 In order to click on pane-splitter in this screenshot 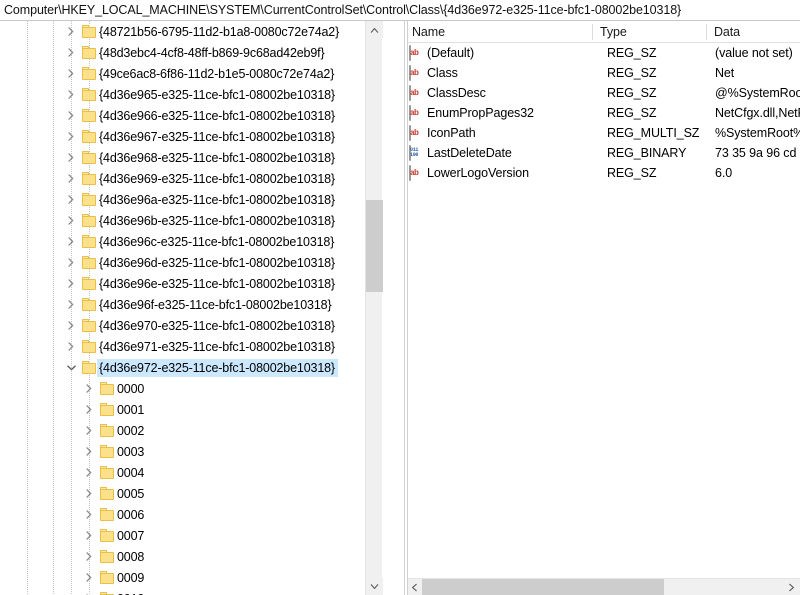, I will do `click(406, 308)`.